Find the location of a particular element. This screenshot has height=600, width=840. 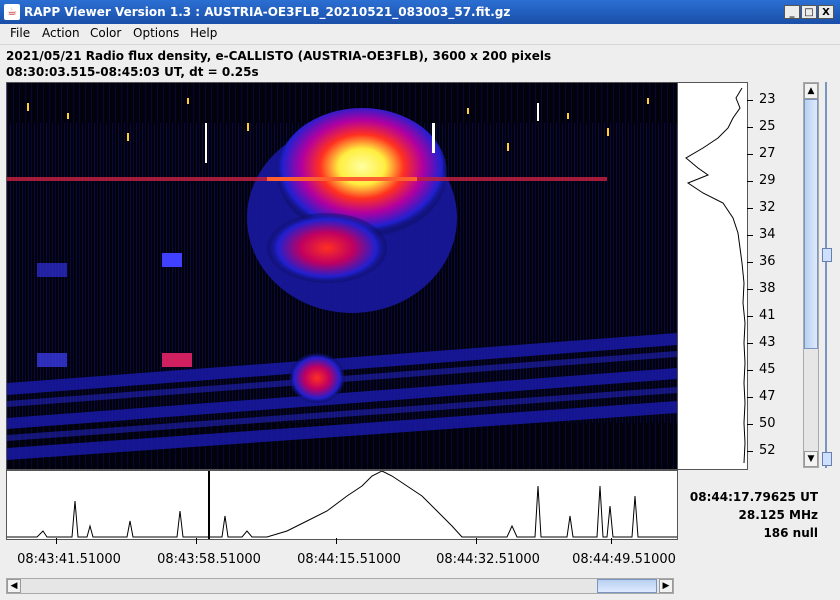

app-icon: ☕ is located at coordinates (12, 12).